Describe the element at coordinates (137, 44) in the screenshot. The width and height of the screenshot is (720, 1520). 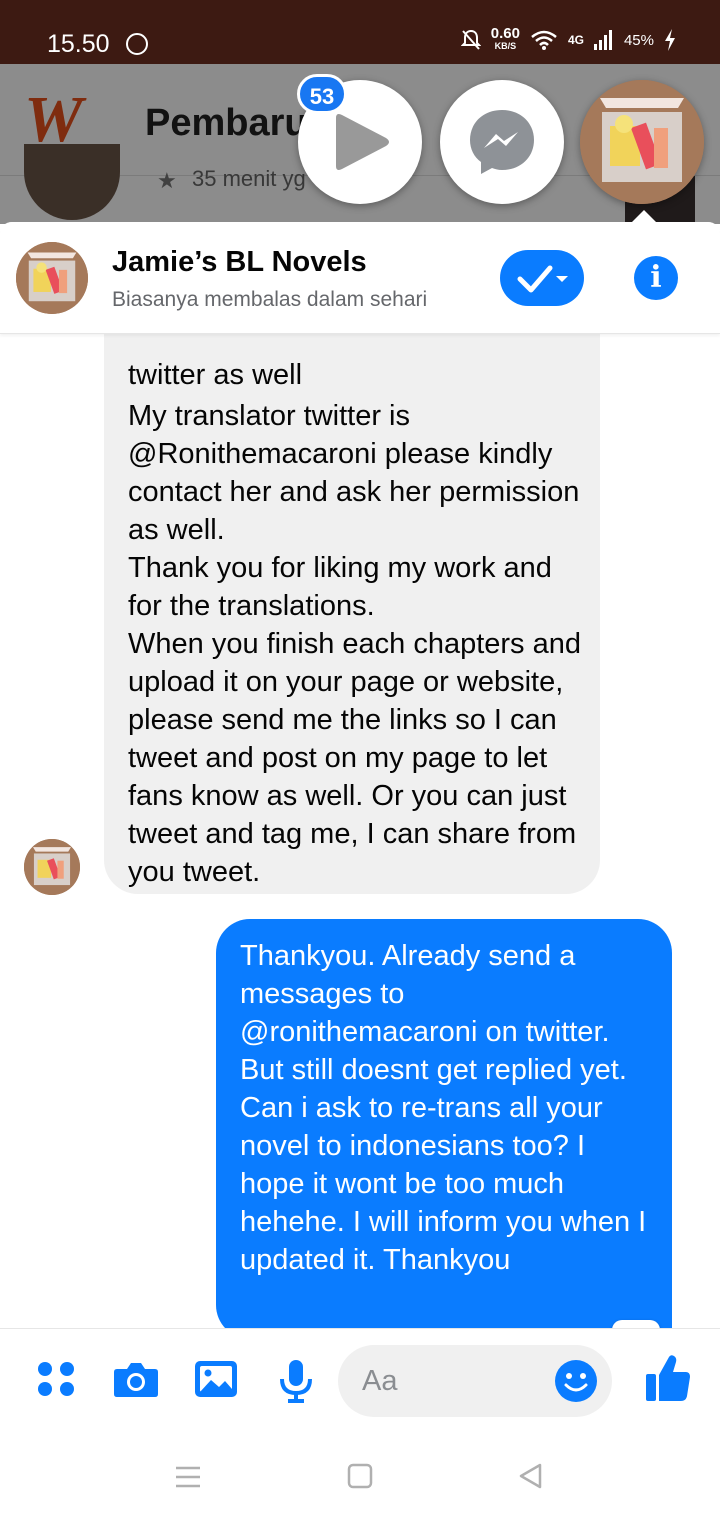
I see `messenger-notification-icon` at that location.